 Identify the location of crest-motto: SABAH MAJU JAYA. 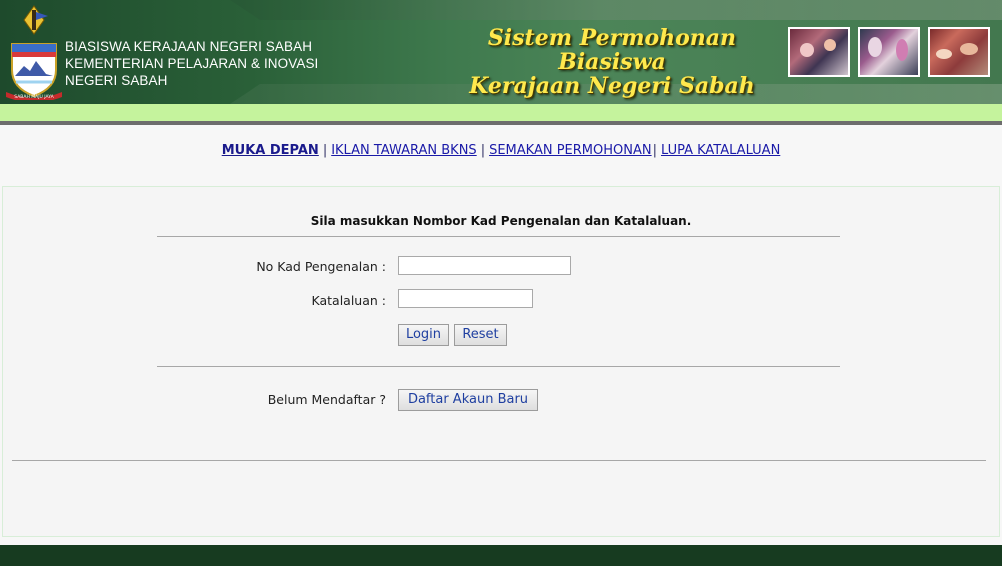
(34, 97).